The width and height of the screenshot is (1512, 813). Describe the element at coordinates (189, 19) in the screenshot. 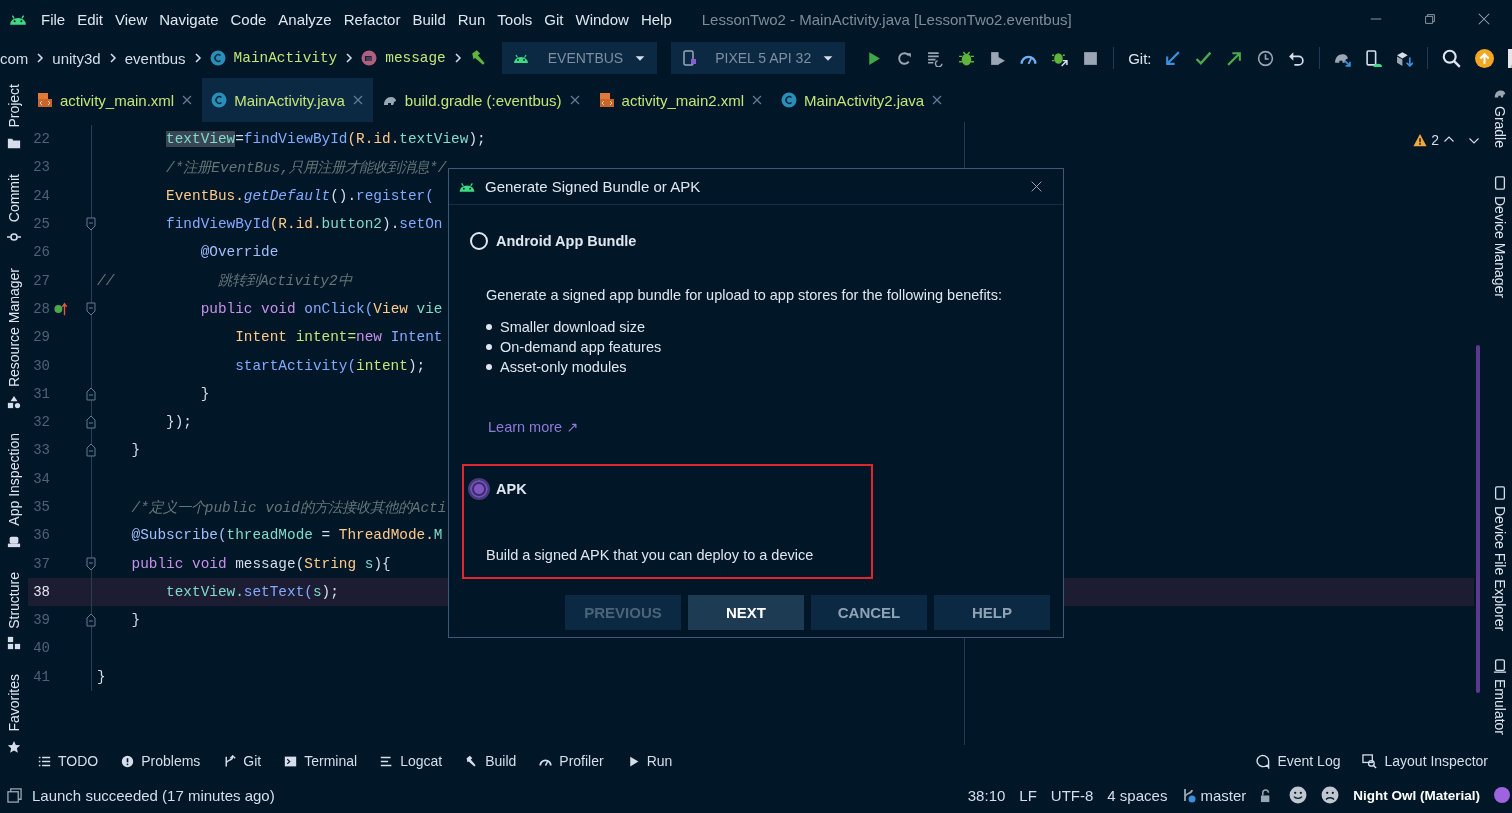

I see `menu-item: Navigate` at that location.